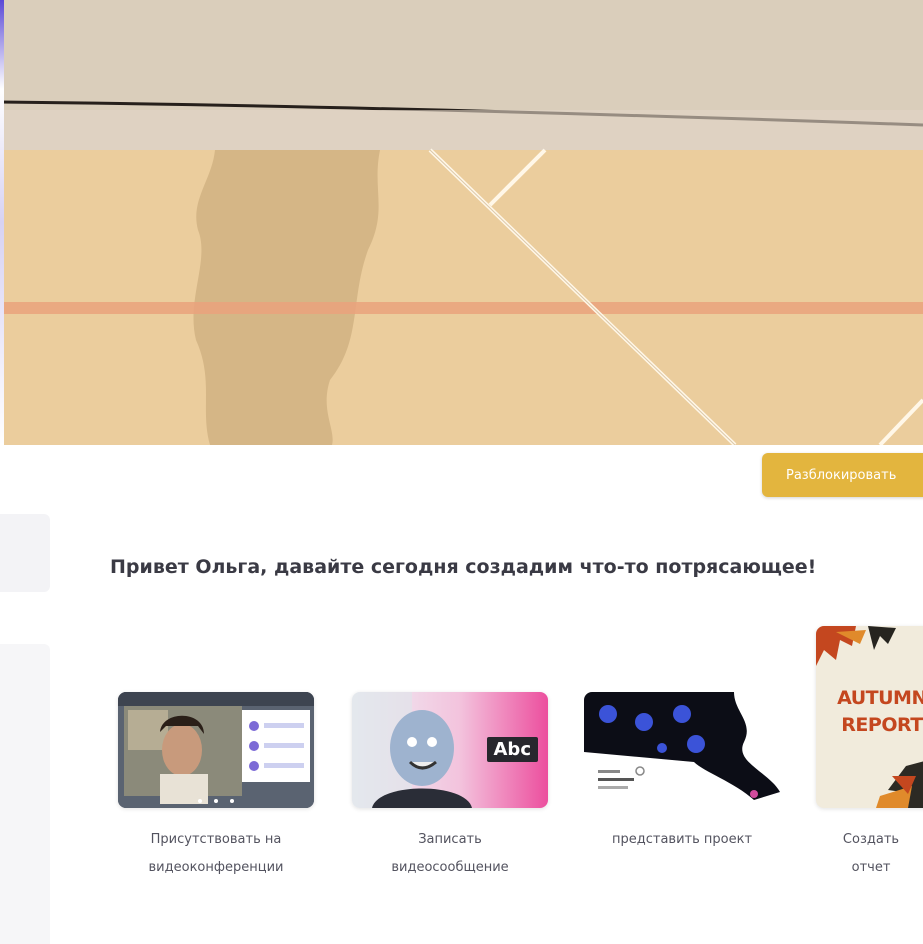 This screenshot has height=944, width=923. What do you see at coordinates (450, 839) in the screenshot?
I see `template-label-line1: Записать` at bounding box center [450, 839].